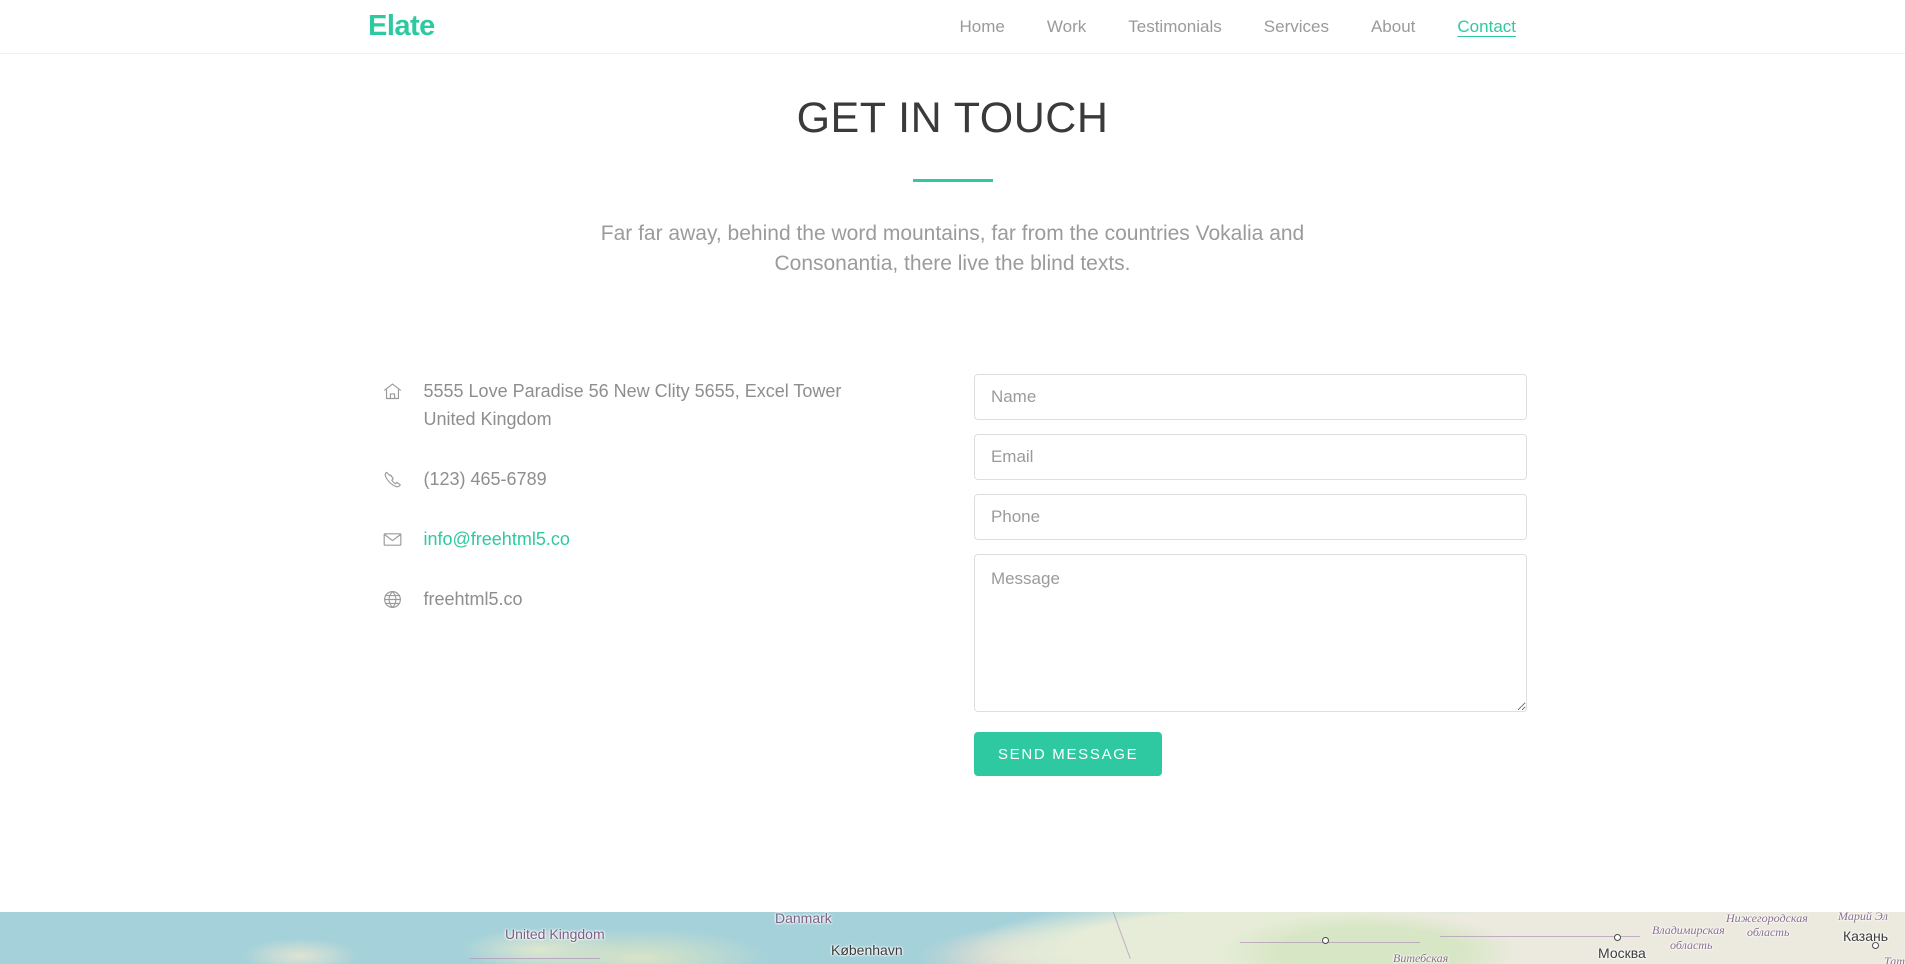  I want to click on map-label-kobenhavn: København, so click(867, 950).